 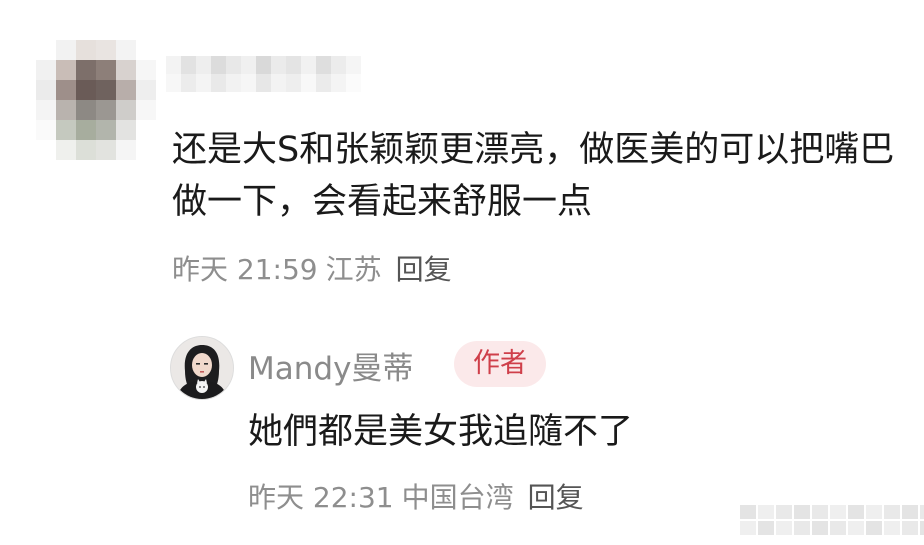 I want to click on user-avatar-icon, so click(x=202, y=368).